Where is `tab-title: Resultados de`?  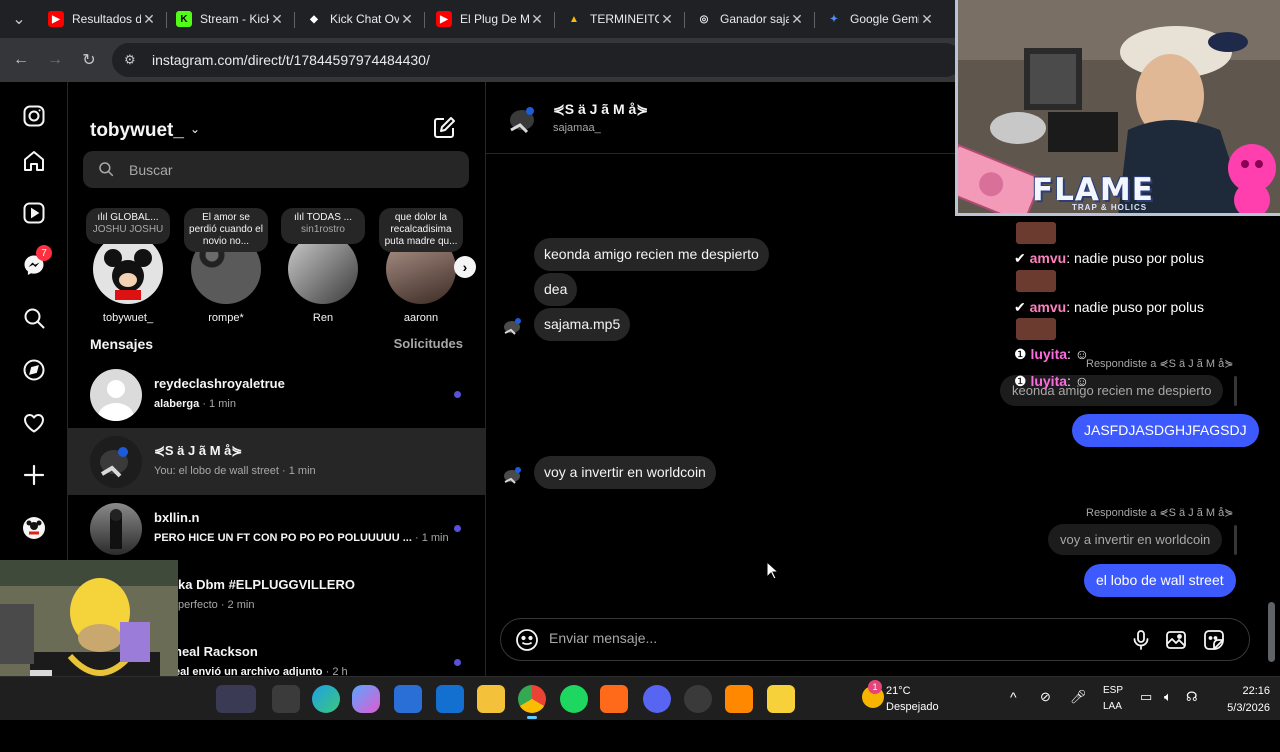
tab-title: Resultados de is located at coordinates (106, 19).